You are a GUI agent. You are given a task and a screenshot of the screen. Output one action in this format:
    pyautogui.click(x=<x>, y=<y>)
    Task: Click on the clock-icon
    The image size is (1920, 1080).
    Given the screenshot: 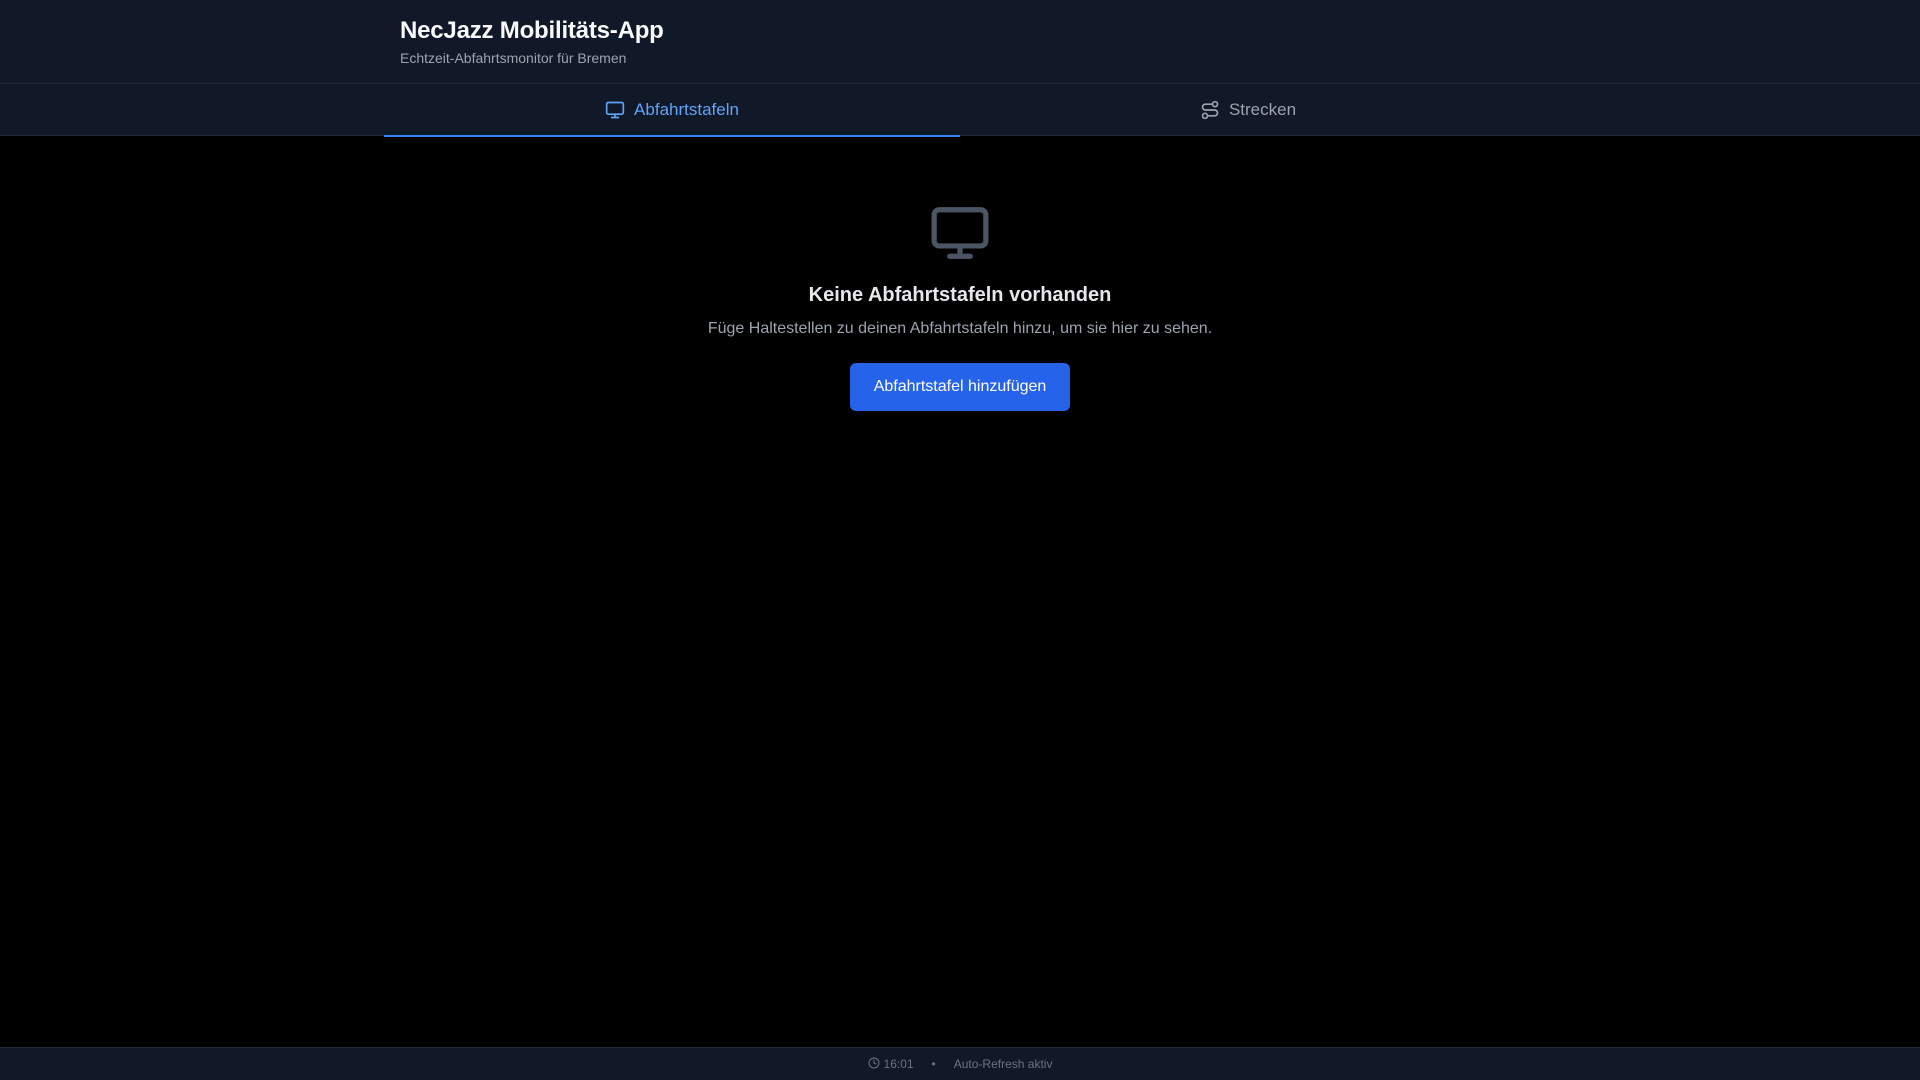 What is the action you would take?
    pyautogui.click(x=874, y=1064)
    